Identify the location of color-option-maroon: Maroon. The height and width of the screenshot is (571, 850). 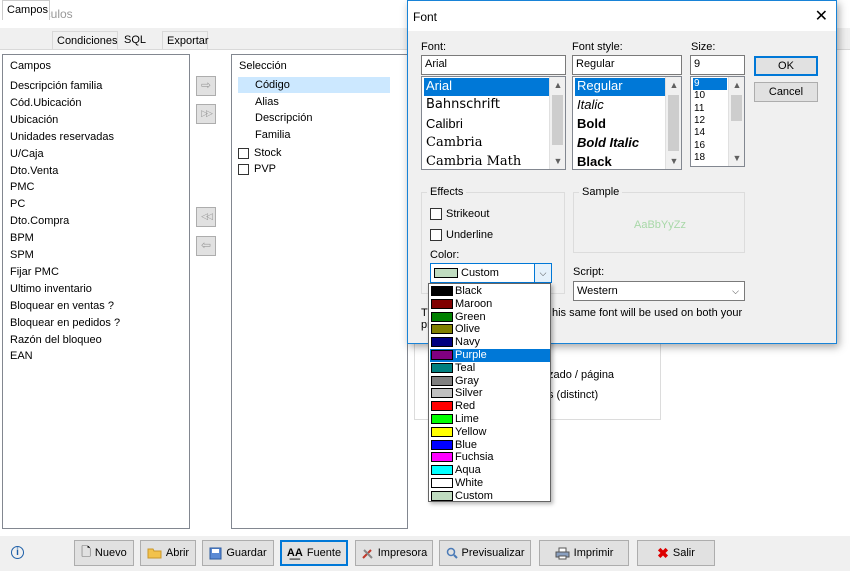
(490, 304).